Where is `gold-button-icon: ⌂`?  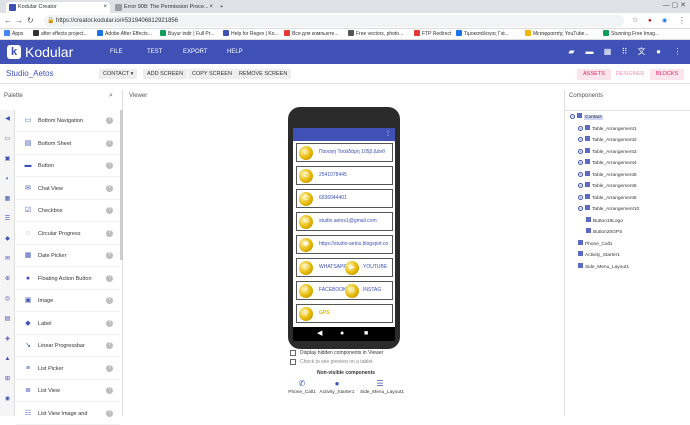 gold-button-icon: ⌂ is located at coordinates (306, 153).